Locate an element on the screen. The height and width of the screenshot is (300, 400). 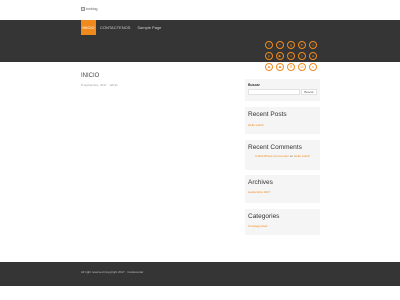
site-logo: tunblog is located at coordinates (89, 9).